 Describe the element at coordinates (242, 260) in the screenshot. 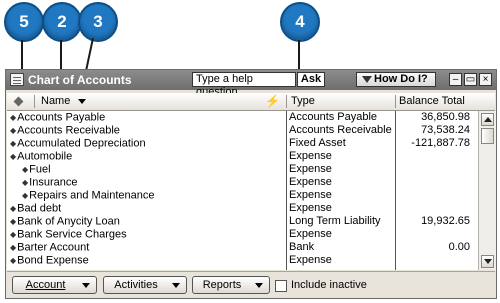

I see `table-row: ◆Bond Expense Expense` at that location.